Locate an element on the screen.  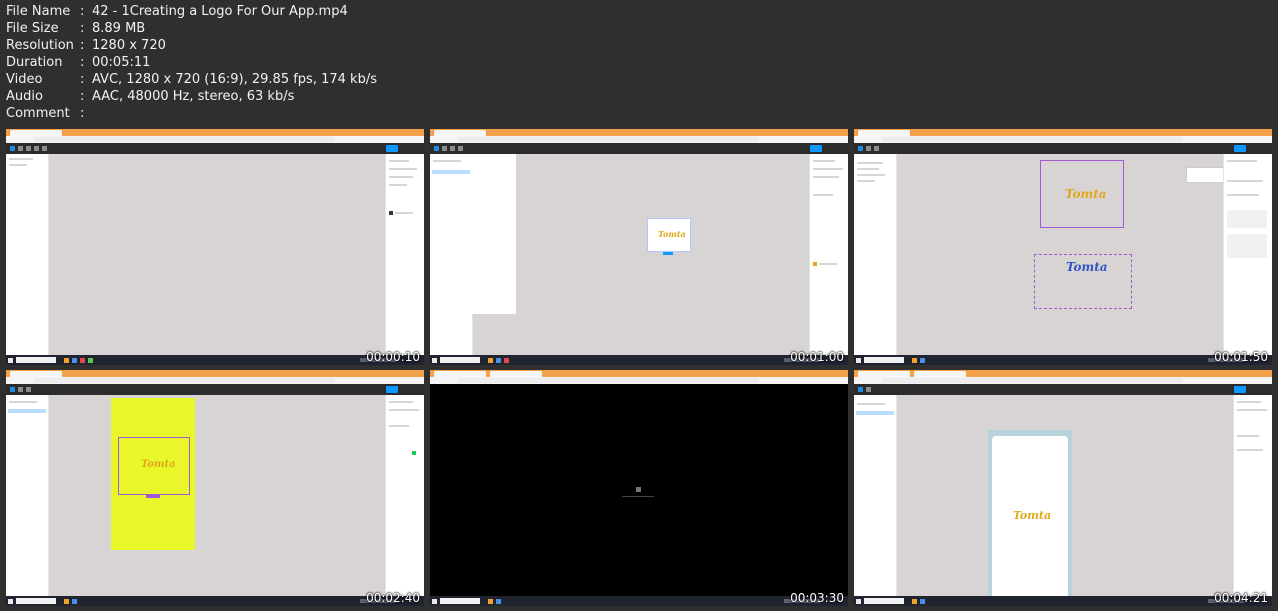
file-info-key: File Size is located at coordinates (32, 28).